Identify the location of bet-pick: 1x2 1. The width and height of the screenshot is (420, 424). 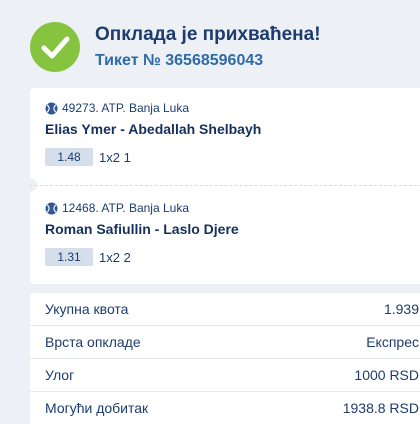
(115, 157).